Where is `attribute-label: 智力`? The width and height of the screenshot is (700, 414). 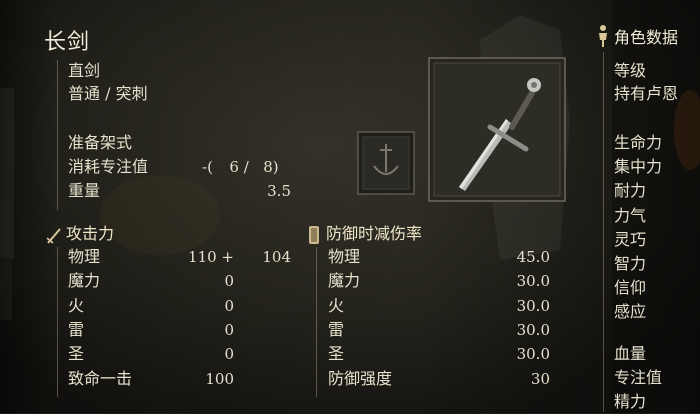
attribute-label: 智力 is located at coordinates (630, 263).